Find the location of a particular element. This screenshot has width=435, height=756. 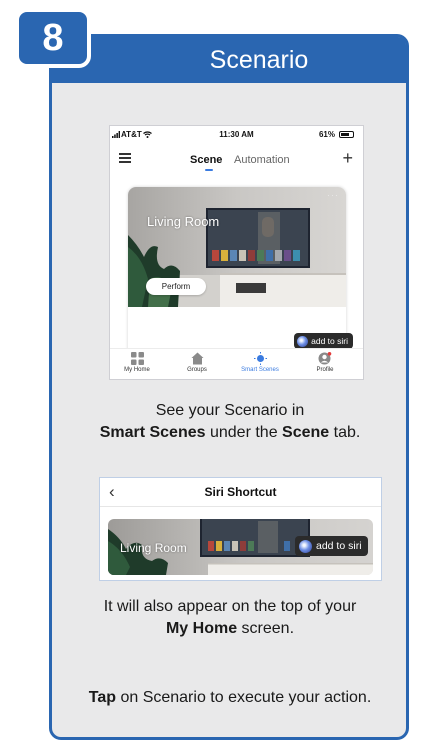

status-bar: AT&T 11:30 AM 61% is located at coordinates (236, 135).